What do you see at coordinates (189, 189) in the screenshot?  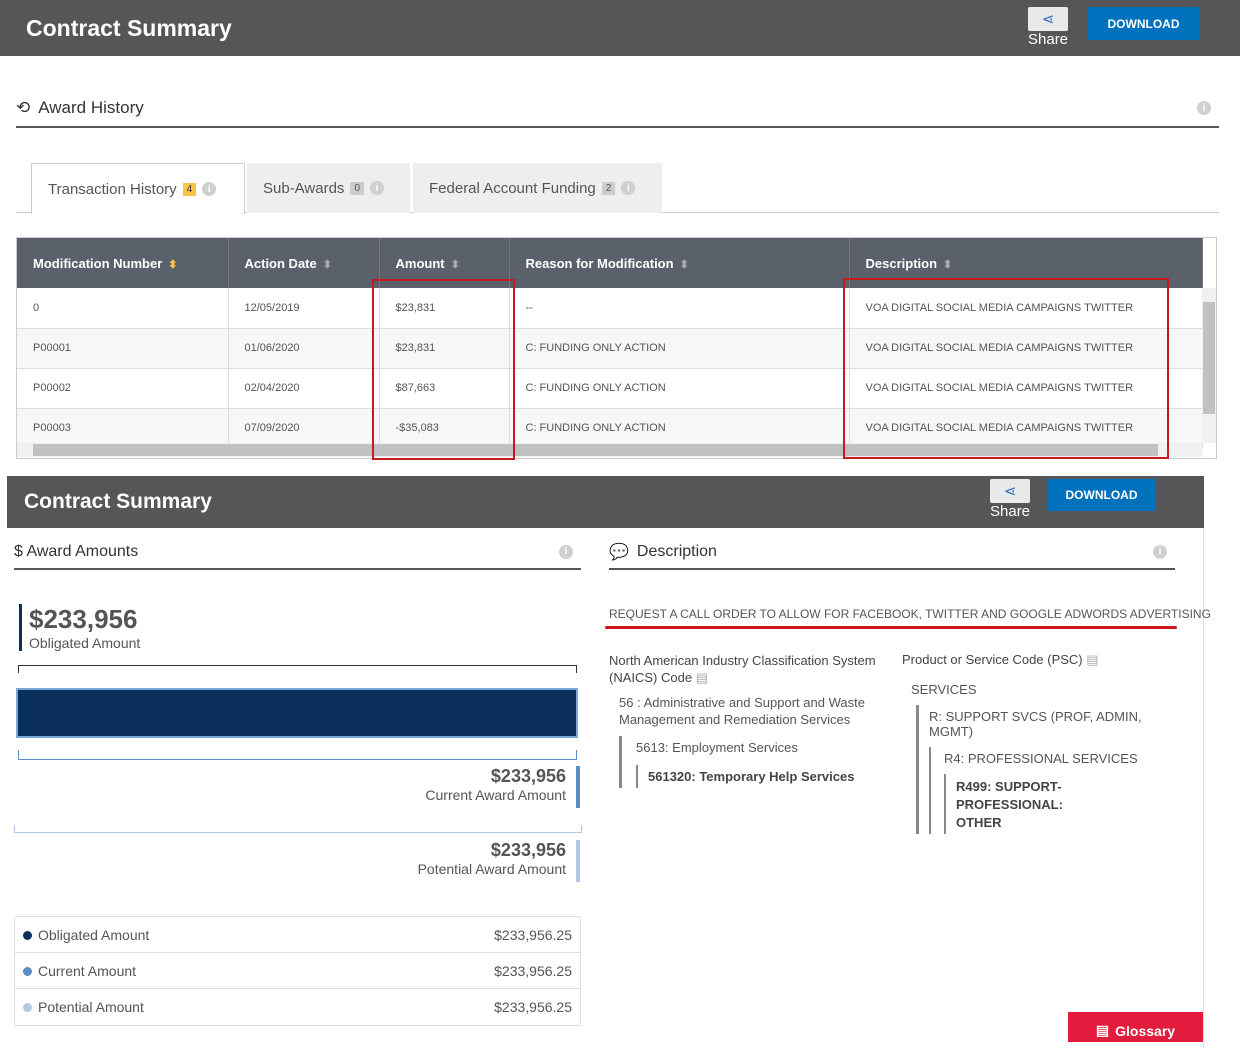 I see `count-badge: 4` at bounding box center [189, 189].